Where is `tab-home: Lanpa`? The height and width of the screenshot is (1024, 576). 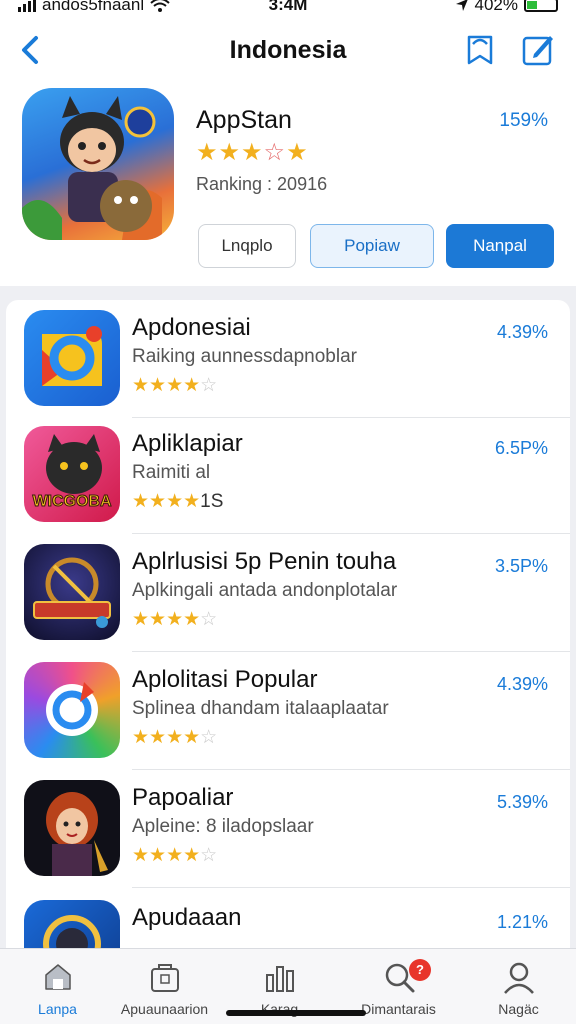
tab-home: Lanpa is located at coordinates (57, 986).